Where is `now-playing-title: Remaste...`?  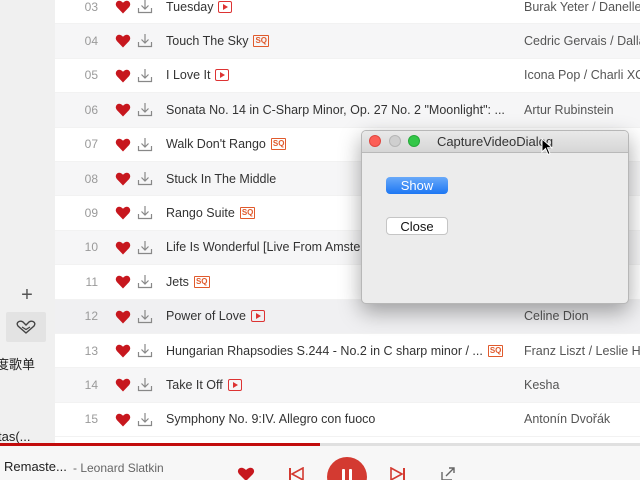
now-playing-title: Remaste... is located at coordinates (35, 466).